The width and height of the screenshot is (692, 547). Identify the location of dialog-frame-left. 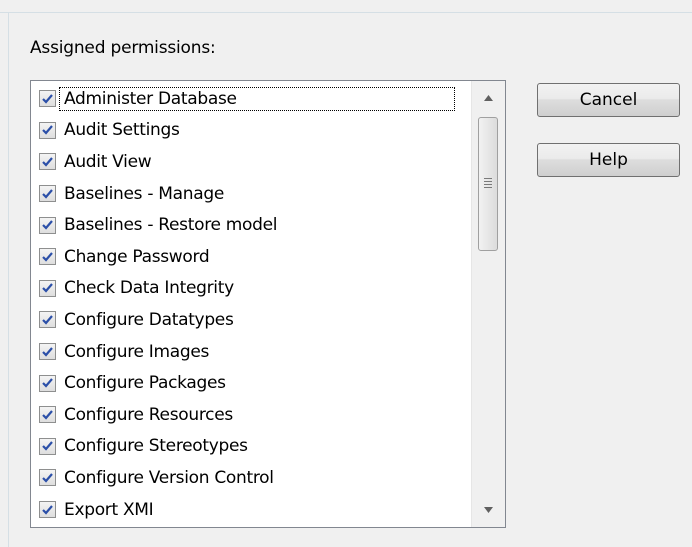
(4, 279).